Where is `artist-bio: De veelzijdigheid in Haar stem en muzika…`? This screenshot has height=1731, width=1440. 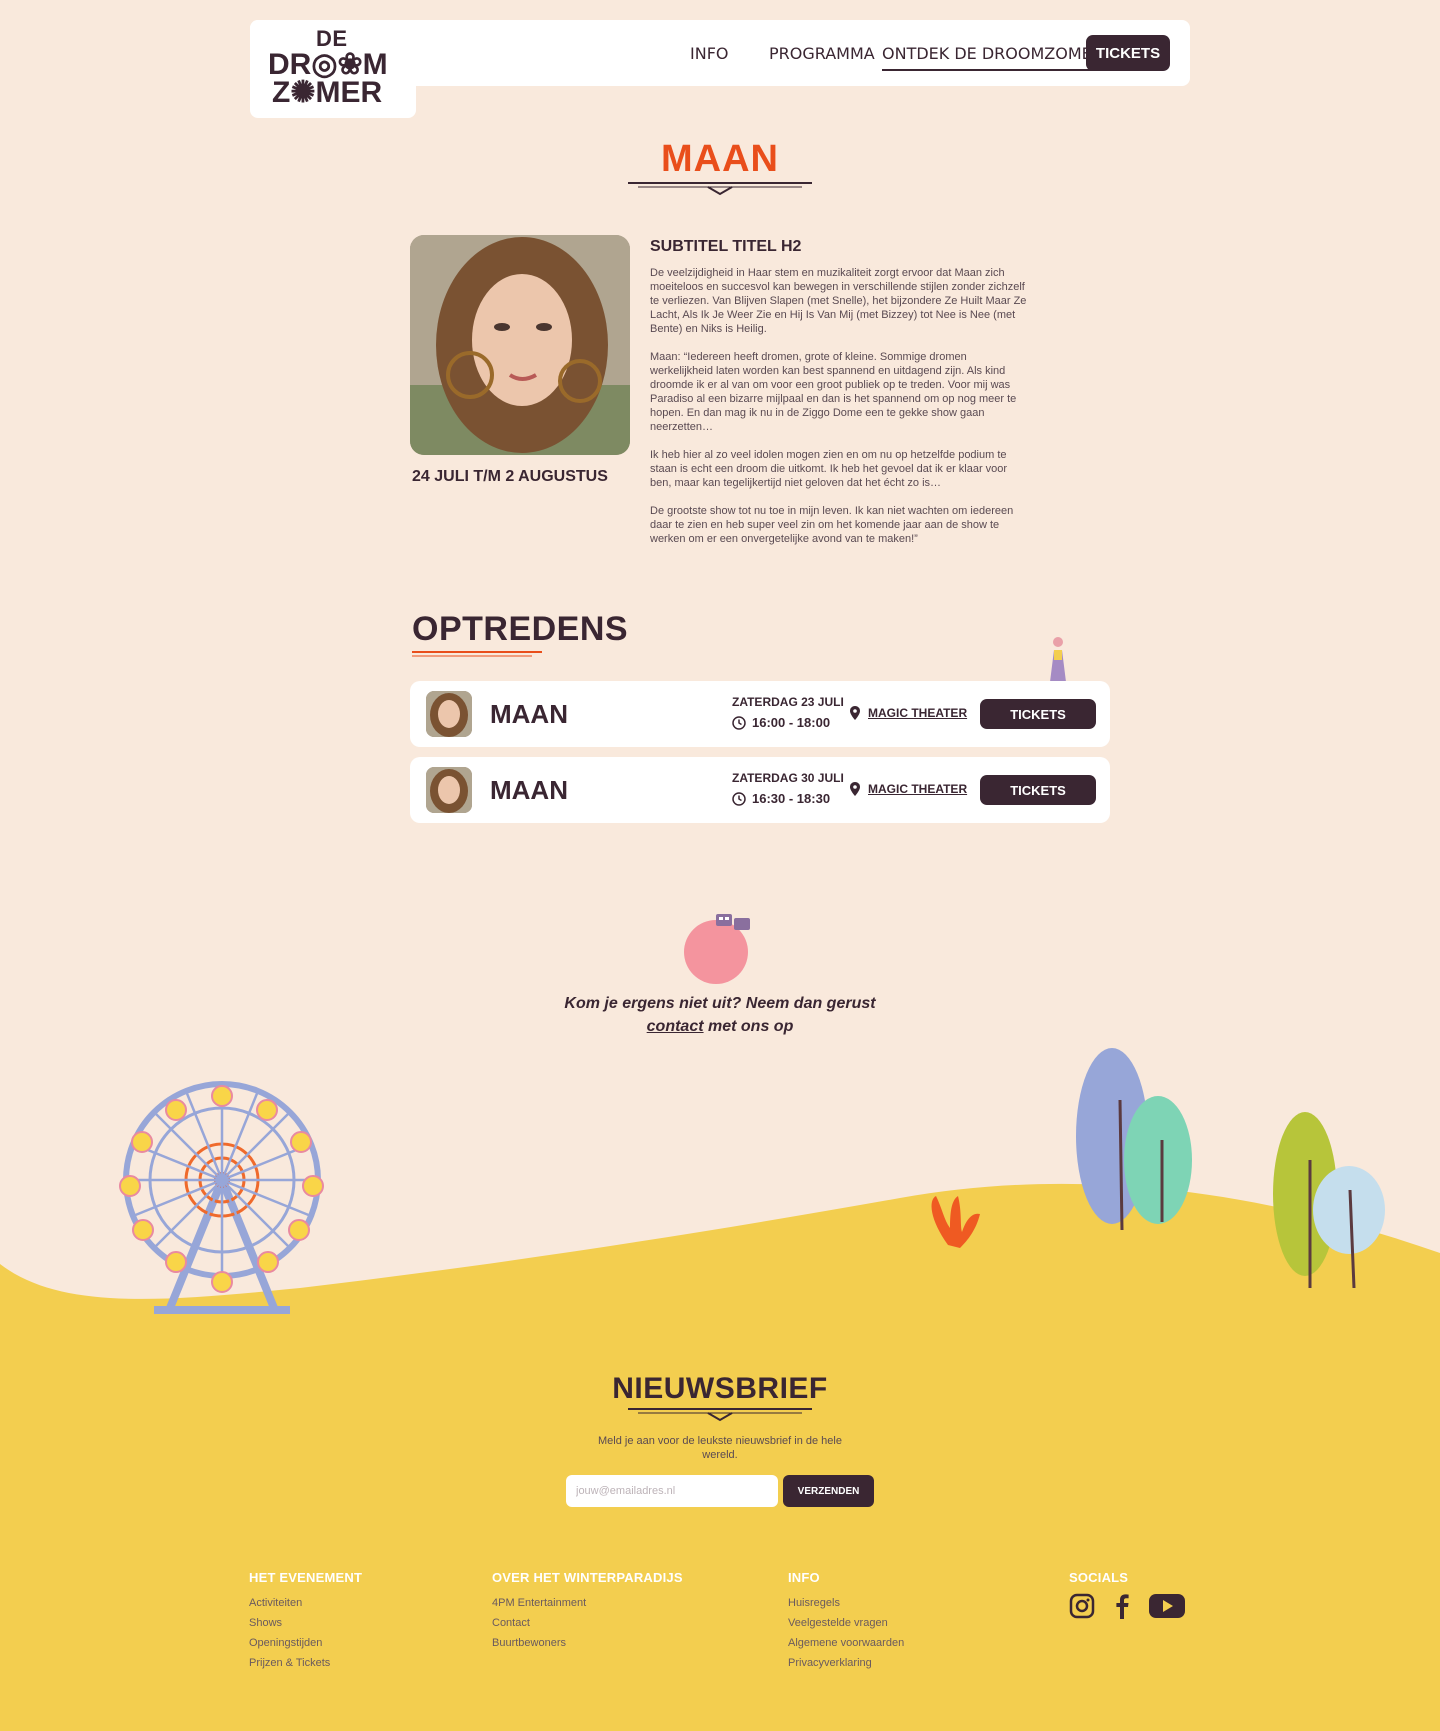 artist-bio: De veelzijdigheid in Haar stem en muzika… is located at coordinates (840, 413).